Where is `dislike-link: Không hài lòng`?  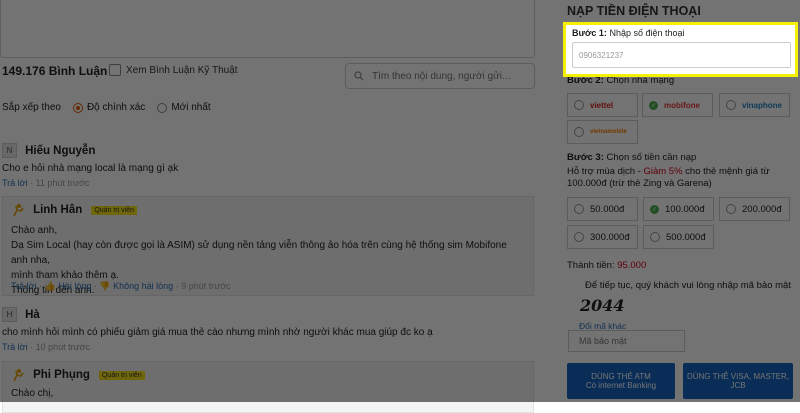 dislike-link: Không hài lòng is located at coordinates (143, 286).